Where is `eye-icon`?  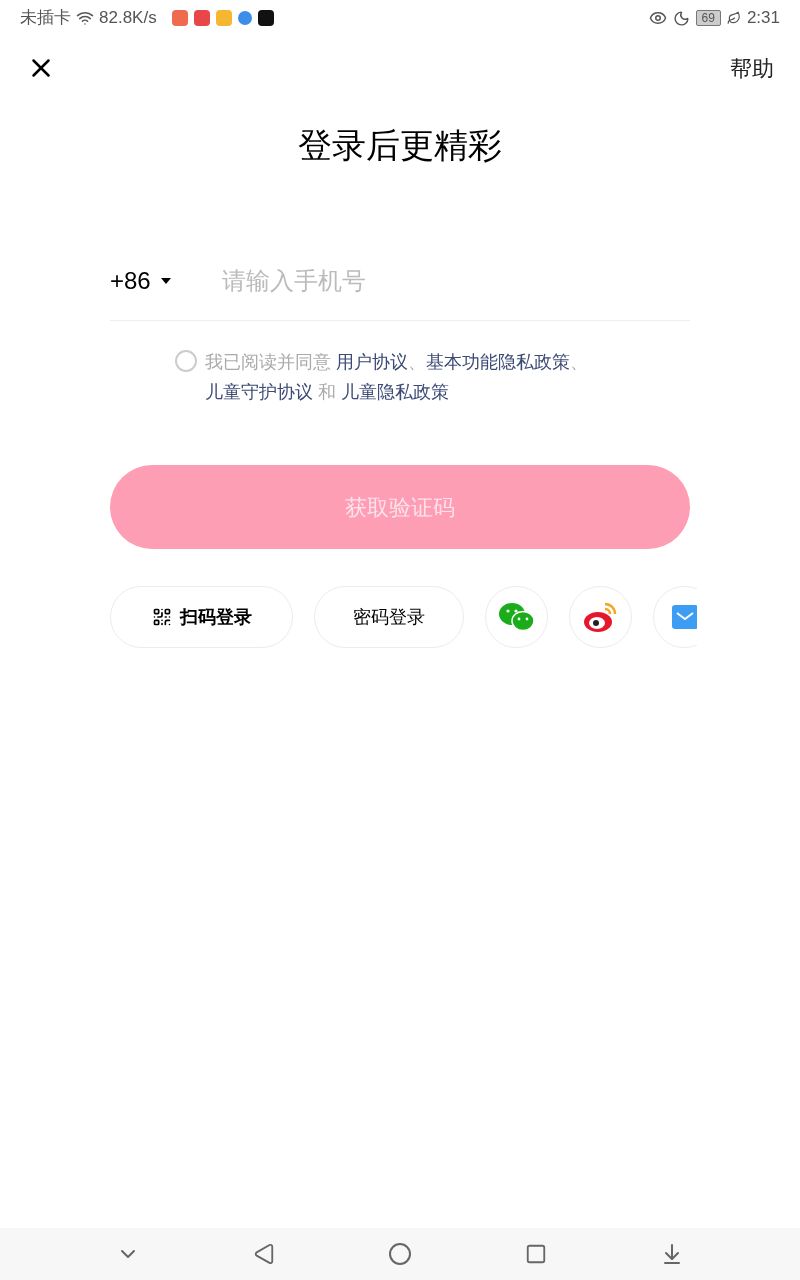
eye-icon is located at coordinates (657, 18).